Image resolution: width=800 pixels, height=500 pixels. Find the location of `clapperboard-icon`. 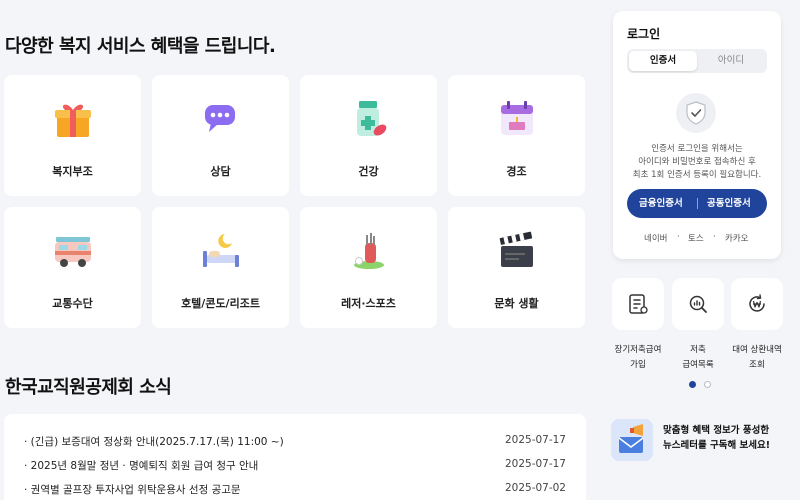

clapperboard-icon is located at coordinates (516, 249).